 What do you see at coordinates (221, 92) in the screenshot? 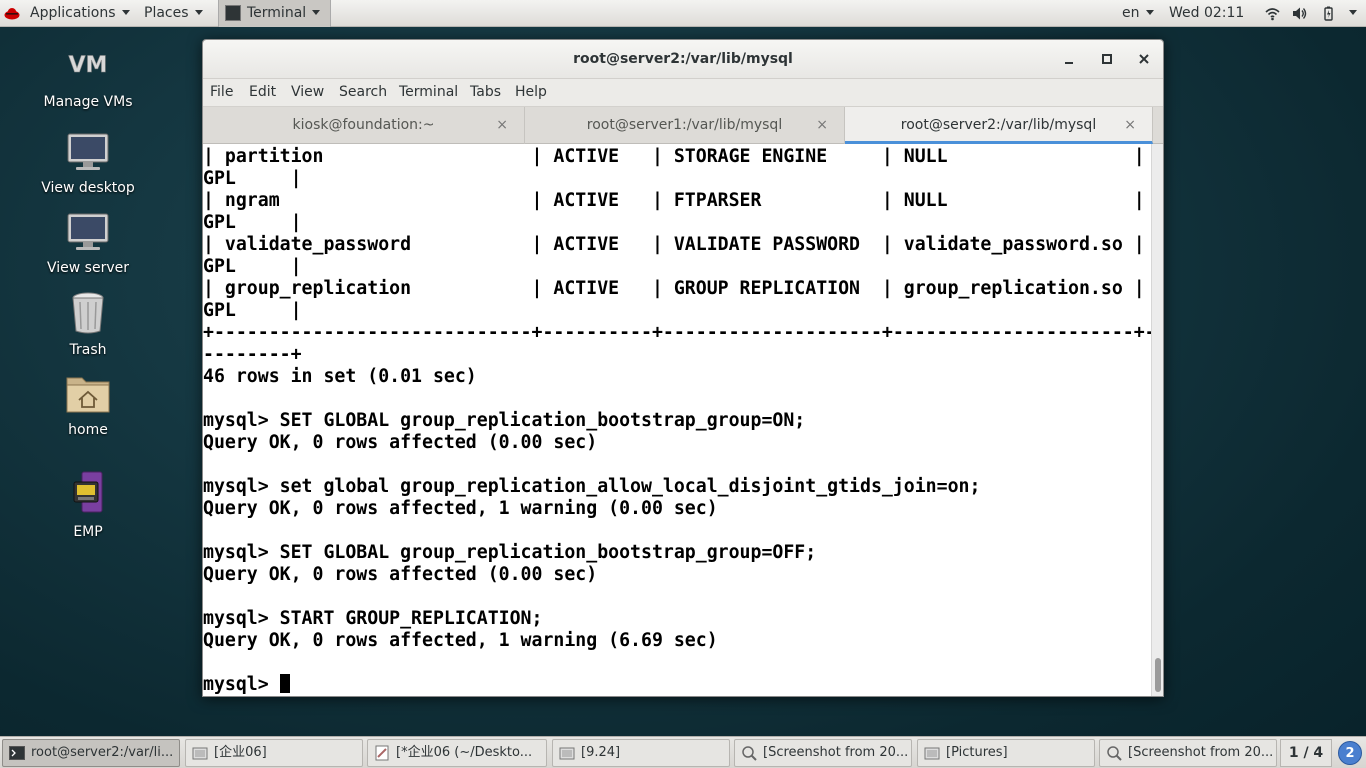
I see `menu-file: File` at bounding box center [221, 92].